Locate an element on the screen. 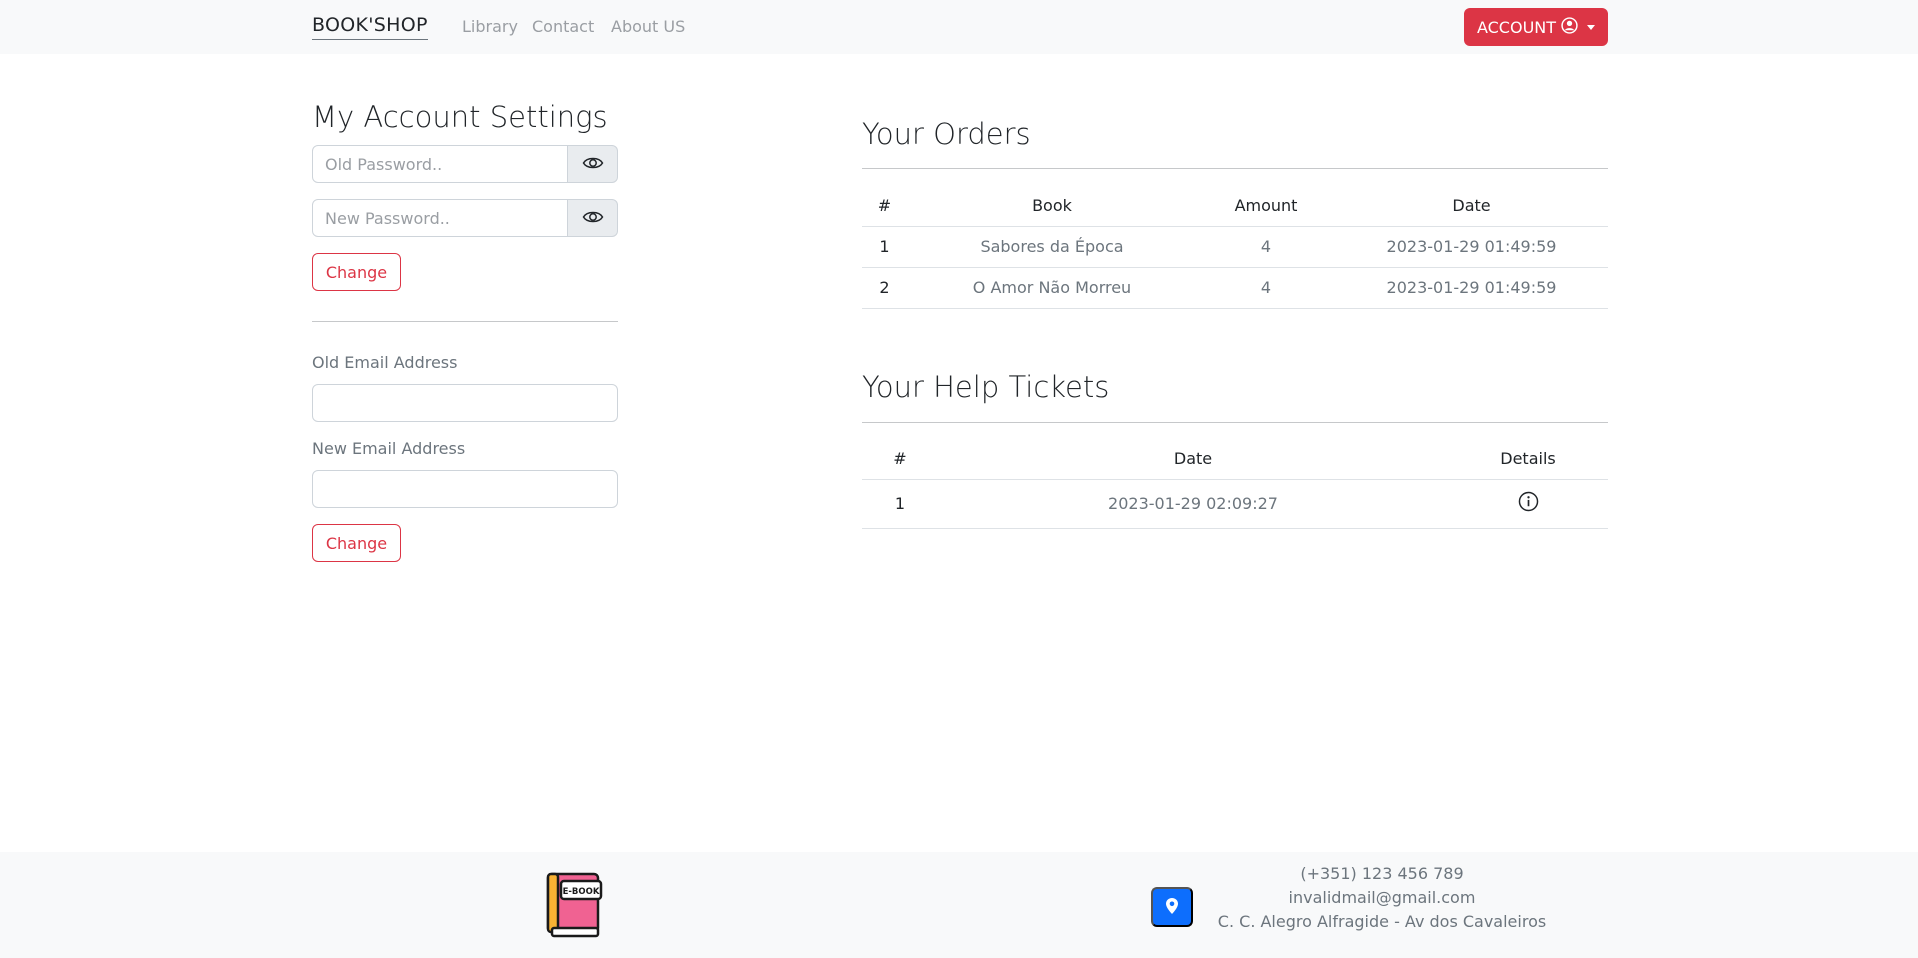 The image size is (1918, 958). ticket-date: 2023-01-29 02:09:27 is located at coordinates (1193, 504).